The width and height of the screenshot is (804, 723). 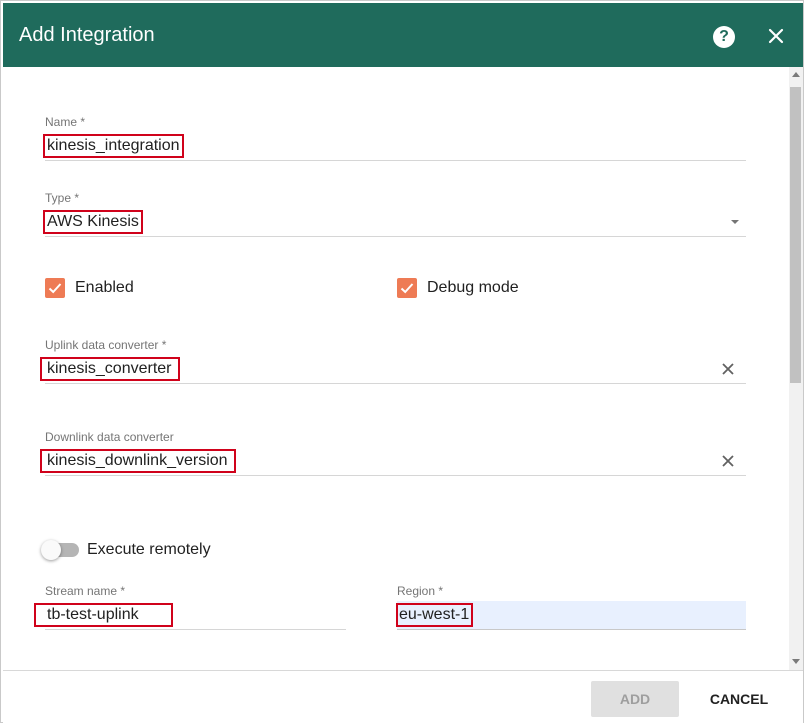 What do you see at coordinates (104, 288) in the screenshot?
I see `enabled-label: Enabled` at bounding box center [104, 288].